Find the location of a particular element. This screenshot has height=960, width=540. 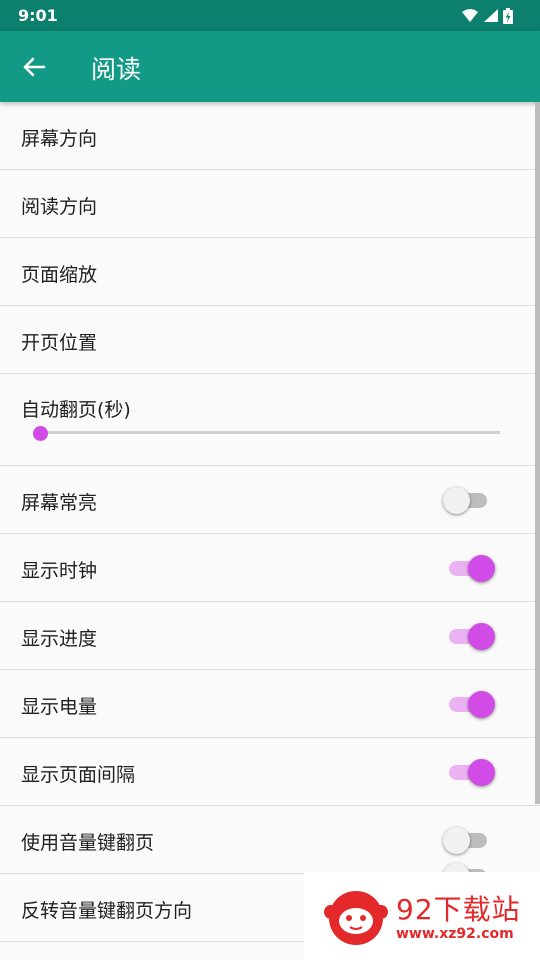

setting-screen-orientation: 屏幕方向 is located at coordinates (270, 136).